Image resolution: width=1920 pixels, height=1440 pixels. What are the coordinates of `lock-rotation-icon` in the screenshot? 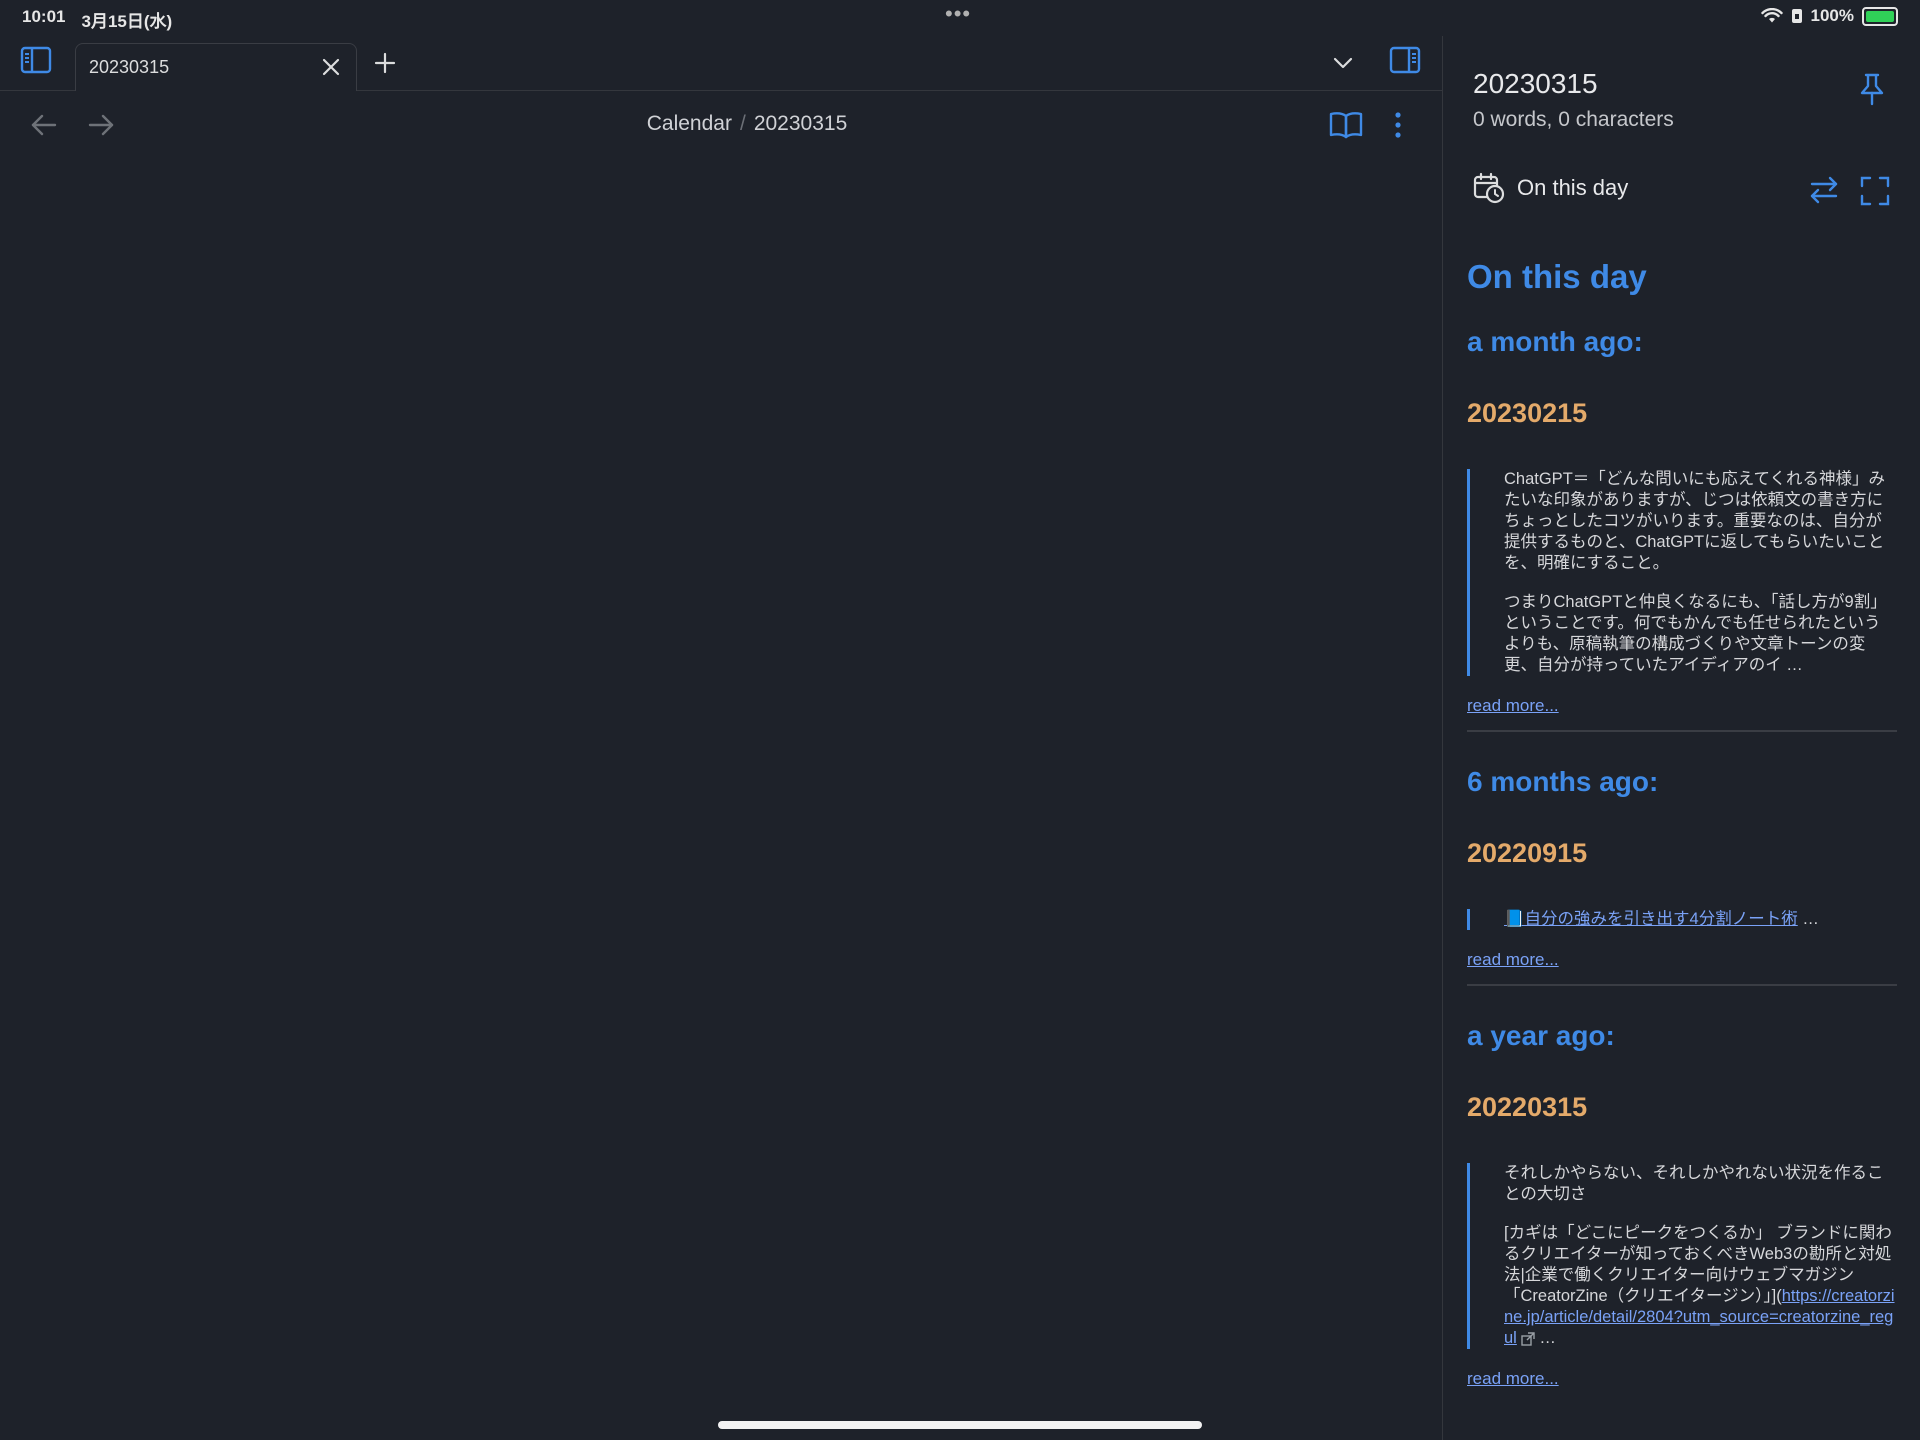 It's located at (1796, 16).